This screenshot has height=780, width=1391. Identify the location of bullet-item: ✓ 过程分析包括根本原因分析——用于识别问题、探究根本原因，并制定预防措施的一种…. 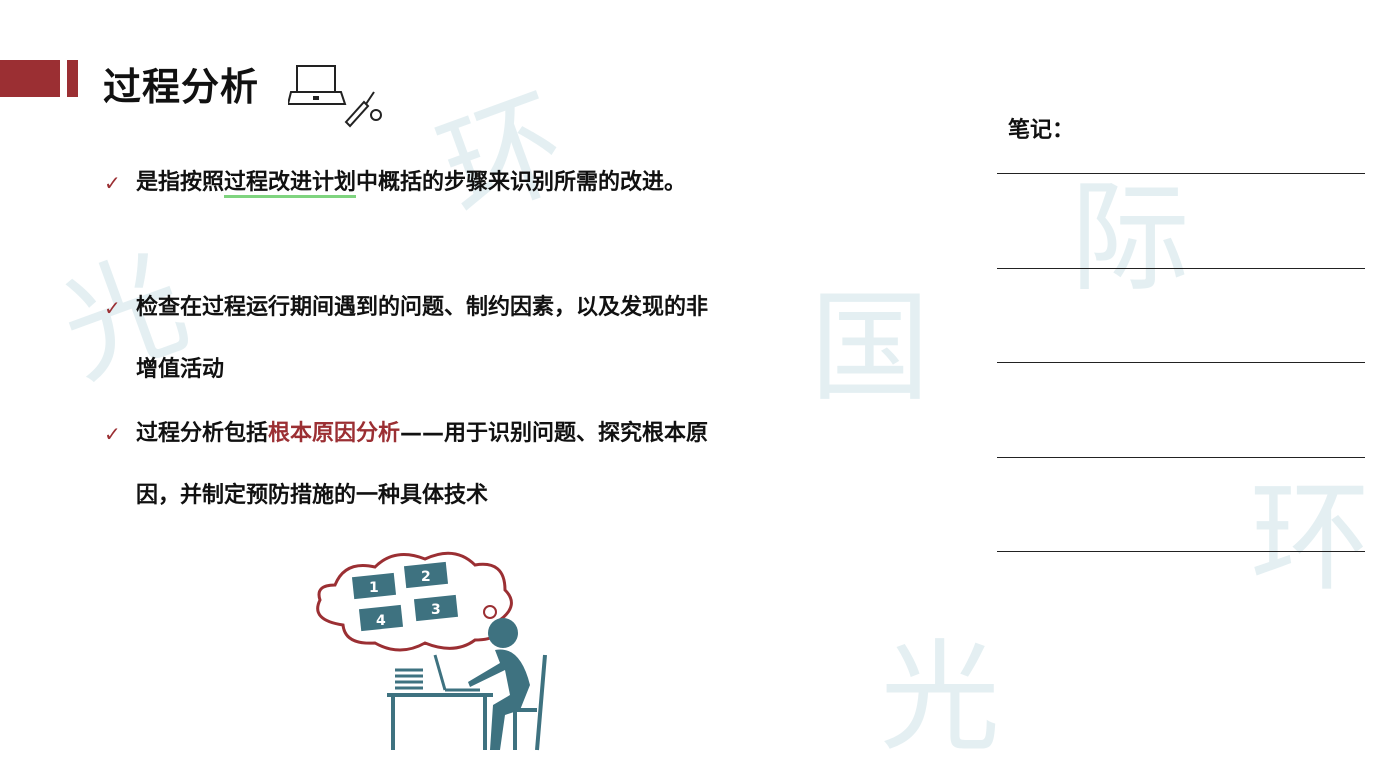
(414, 465).